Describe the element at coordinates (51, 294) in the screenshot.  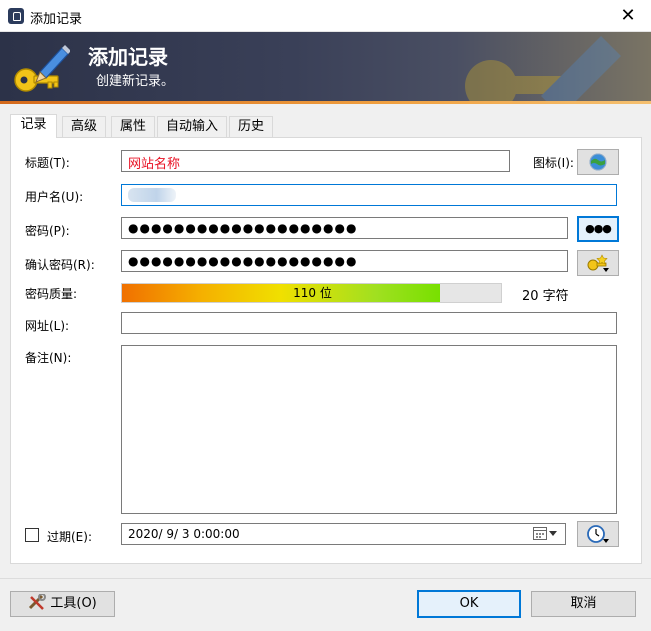
I see `password-quality-label: 密码质量:` at that location.